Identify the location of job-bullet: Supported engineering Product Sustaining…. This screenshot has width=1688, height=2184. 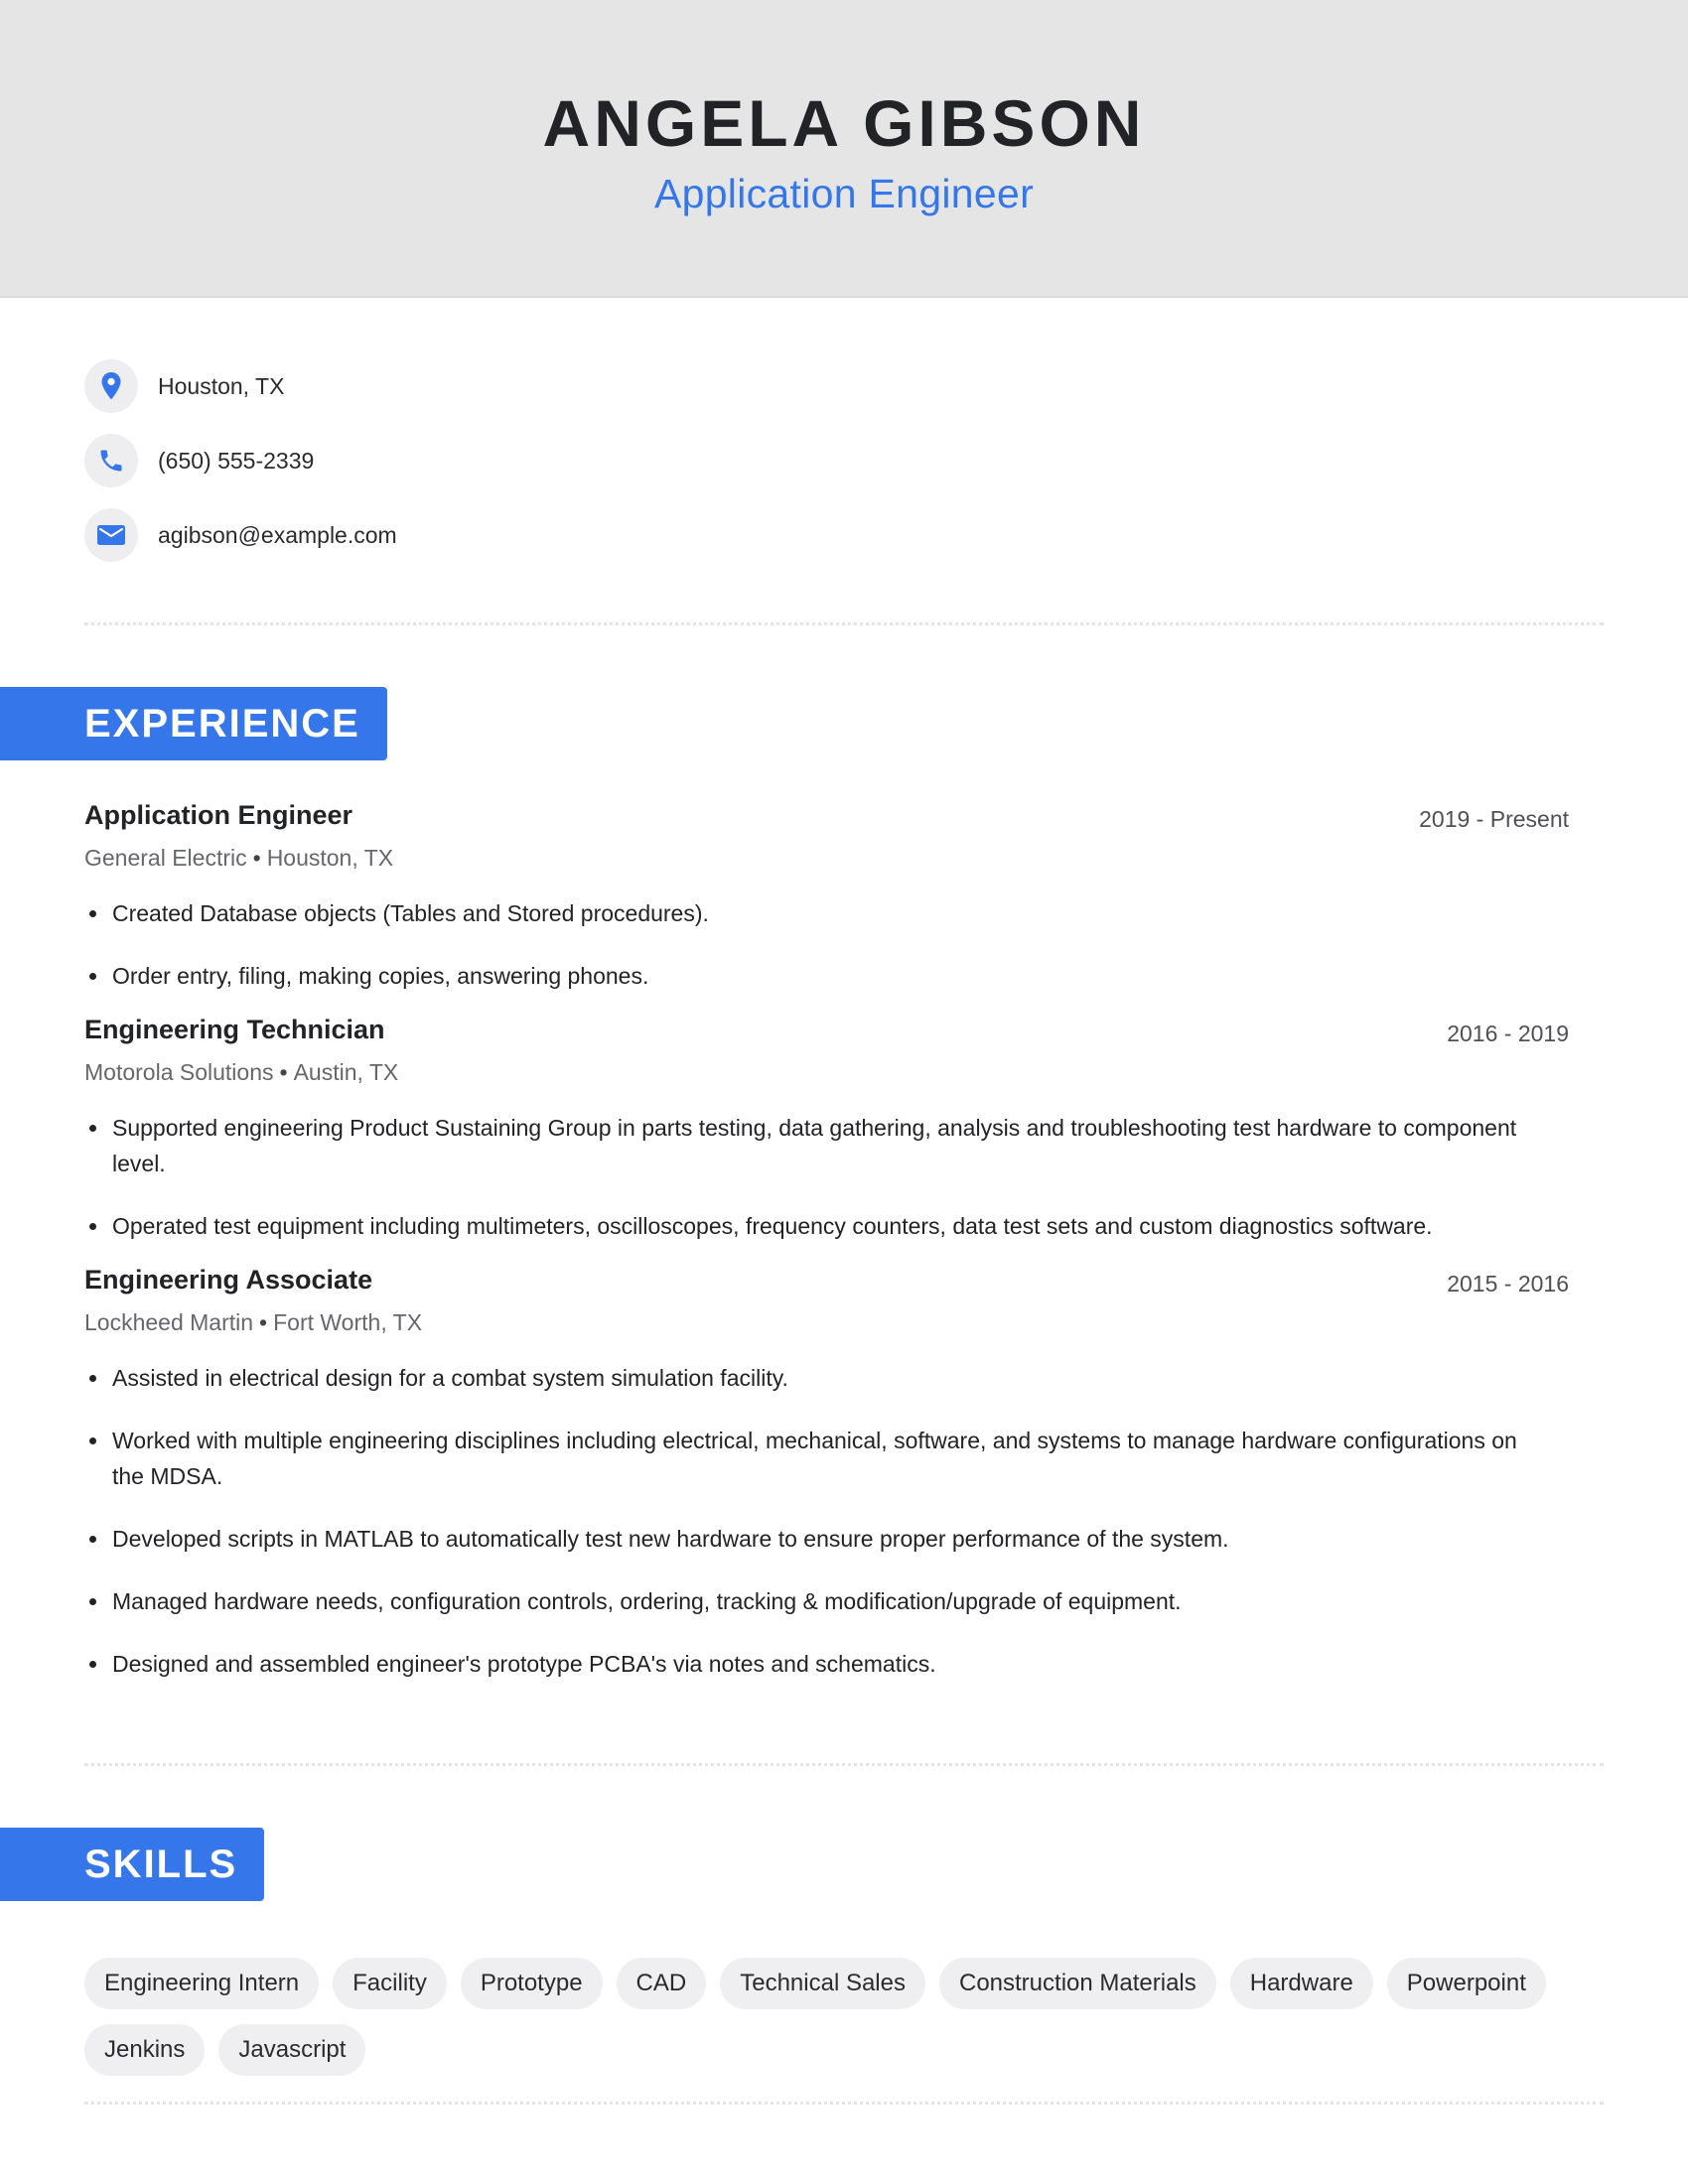
(809, 1145).